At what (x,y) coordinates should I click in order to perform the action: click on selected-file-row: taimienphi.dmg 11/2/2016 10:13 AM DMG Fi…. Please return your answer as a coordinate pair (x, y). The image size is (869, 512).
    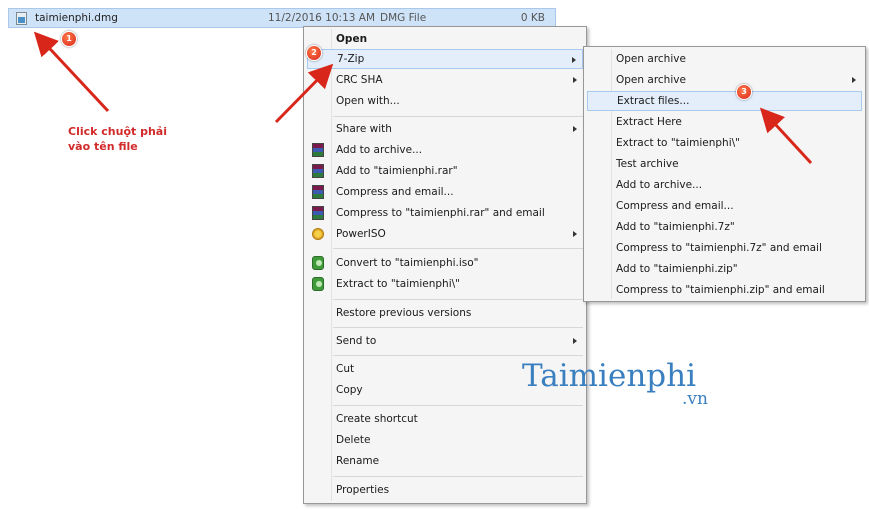
    Looking at the image, I should click on (282, 18).